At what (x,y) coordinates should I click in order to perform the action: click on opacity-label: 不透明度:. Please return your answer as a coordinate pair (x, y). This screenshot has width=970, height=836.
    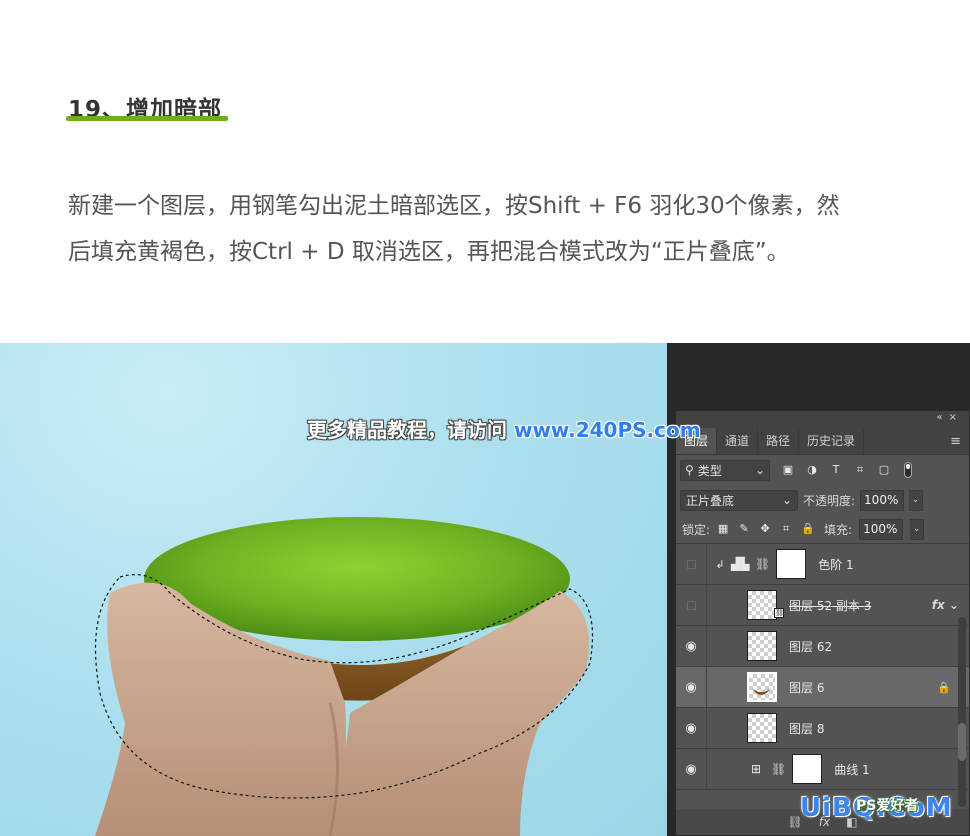
    Looking at the image, I should click on (829, 500).